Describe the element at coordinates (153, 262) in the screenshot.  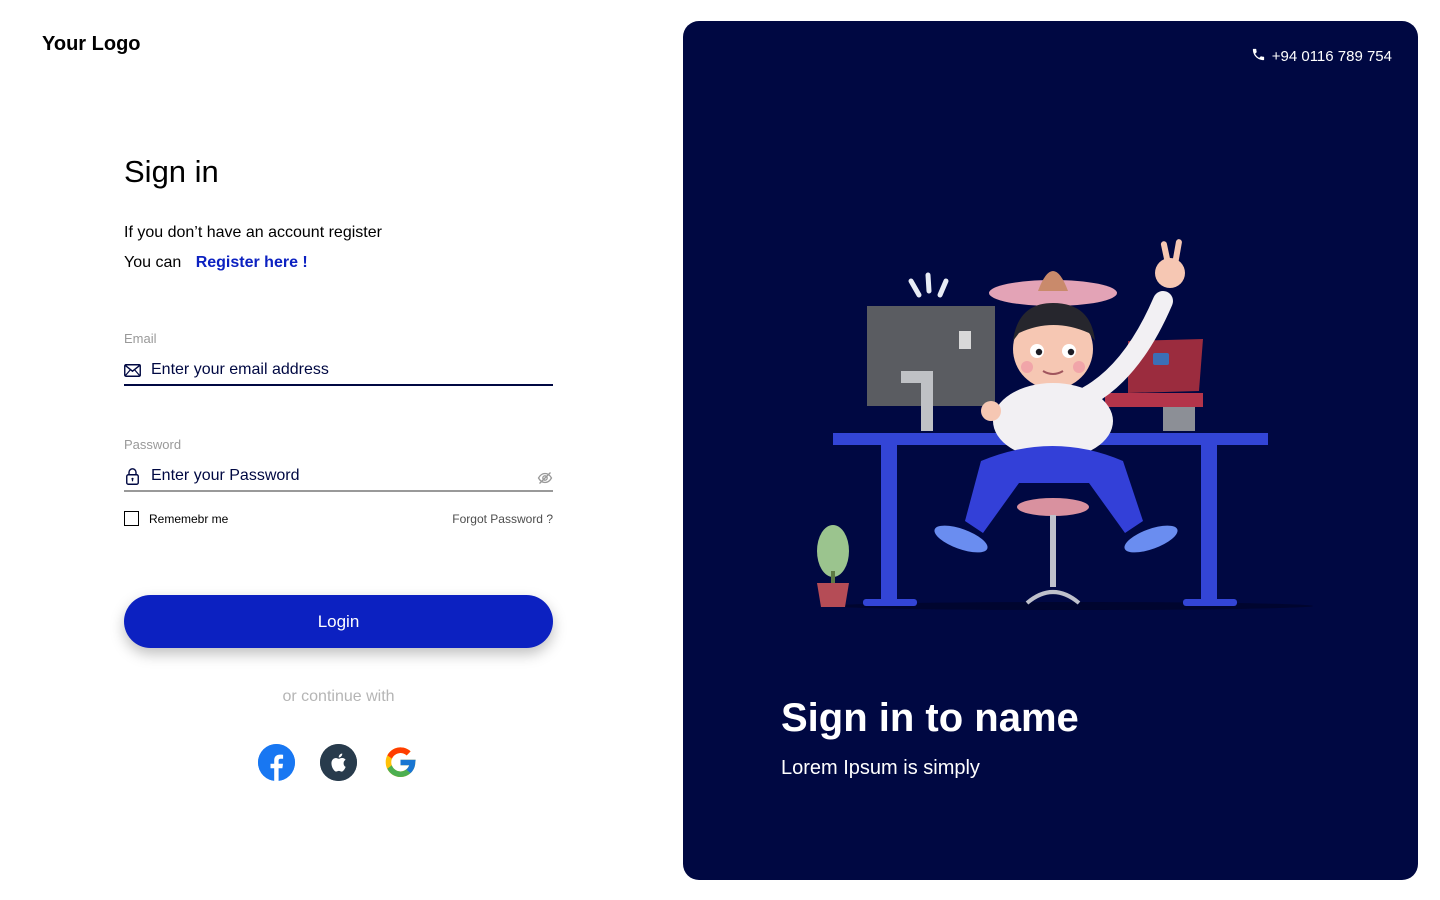
I see `subtitle-prefix: You can` at that location.